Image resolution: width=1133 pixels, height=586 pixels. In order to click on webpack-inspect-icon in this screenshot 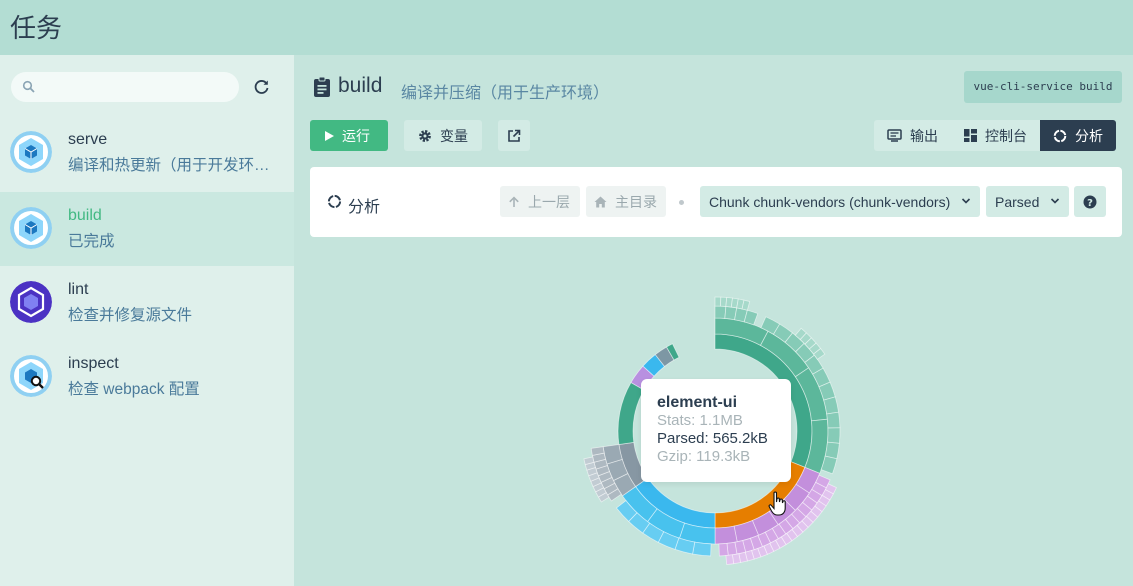, I will do `click(31, 376)`.